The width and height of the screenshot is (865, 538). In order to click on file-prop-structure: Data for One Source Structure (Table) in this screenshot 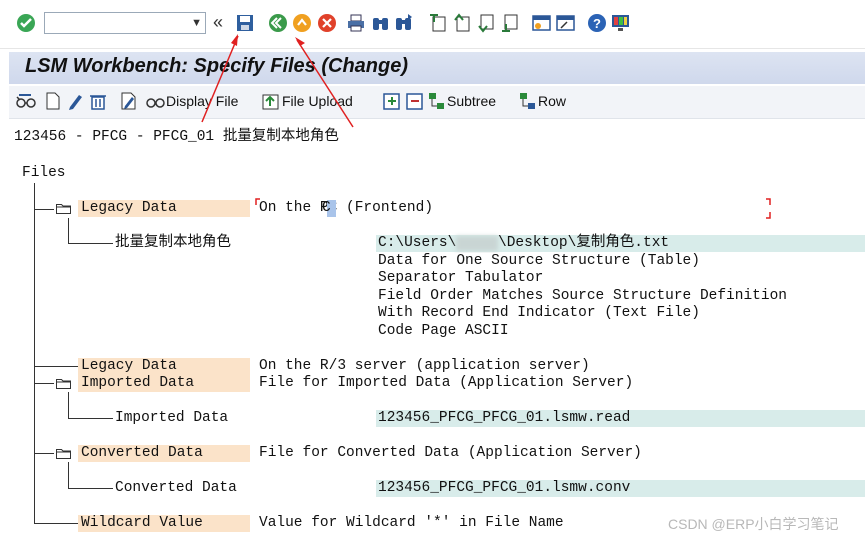, I will do `click(539, 261)`.